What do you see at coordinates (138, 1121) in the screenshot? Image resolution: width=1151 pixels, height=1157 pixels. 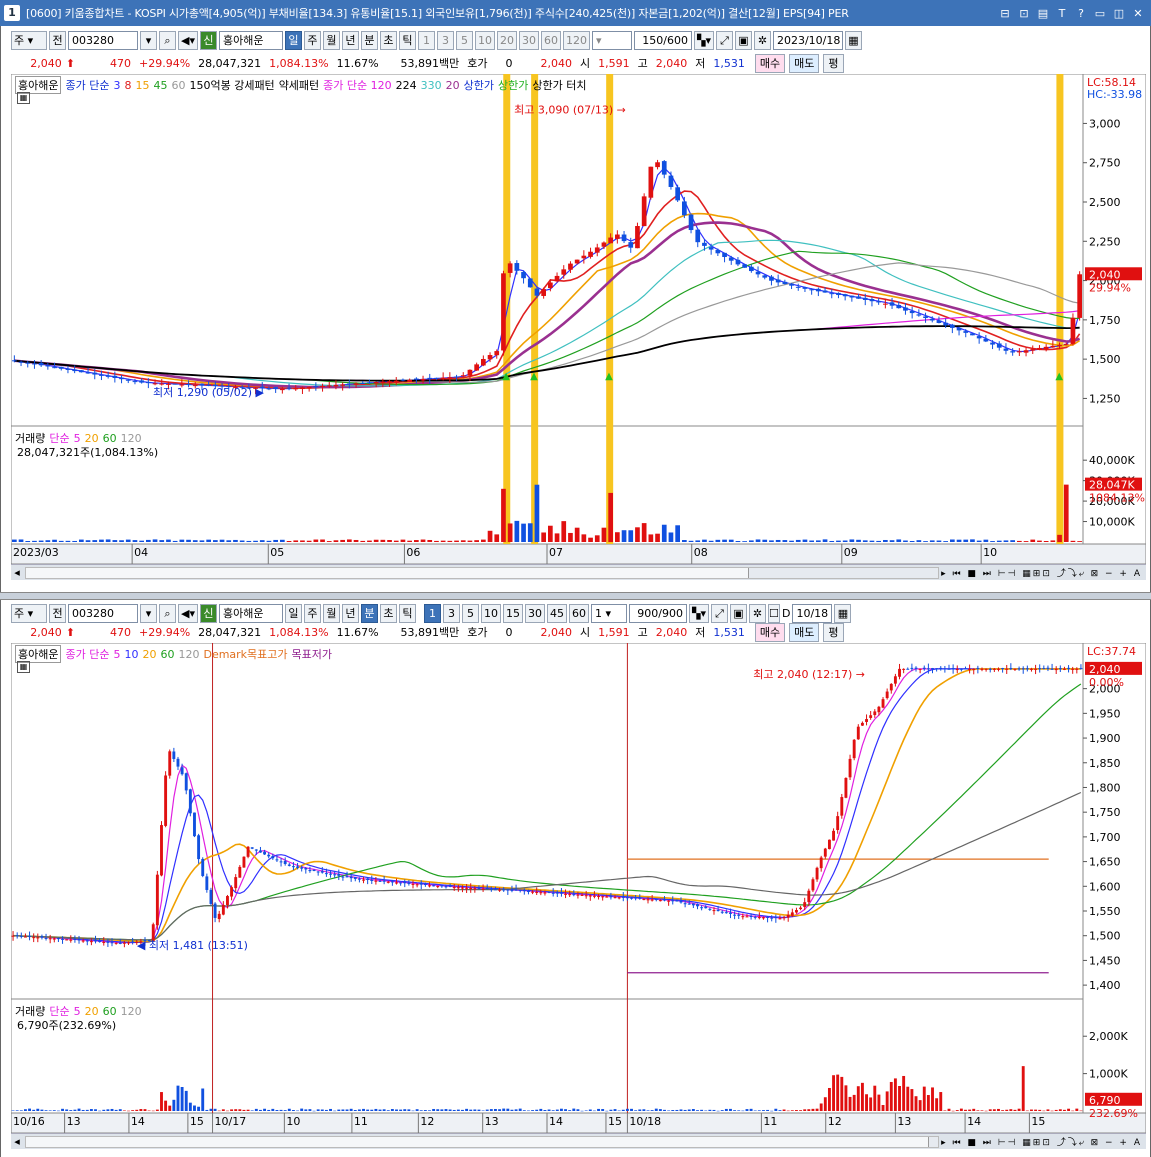 I see `bot-time-label: 14` at bounding box center [138, 1121].